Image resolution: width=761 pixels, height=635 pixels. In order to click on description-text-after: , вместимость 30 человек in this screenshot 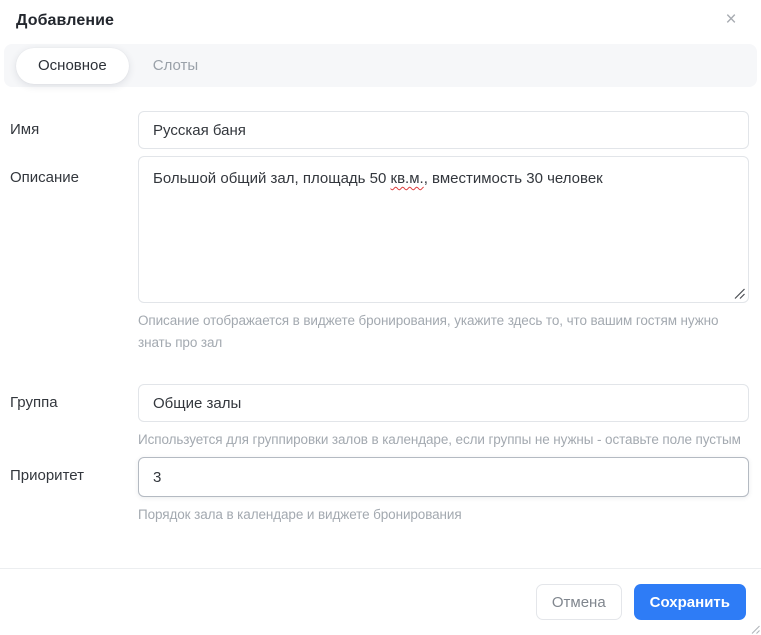, I will do `click(513, 178)`.